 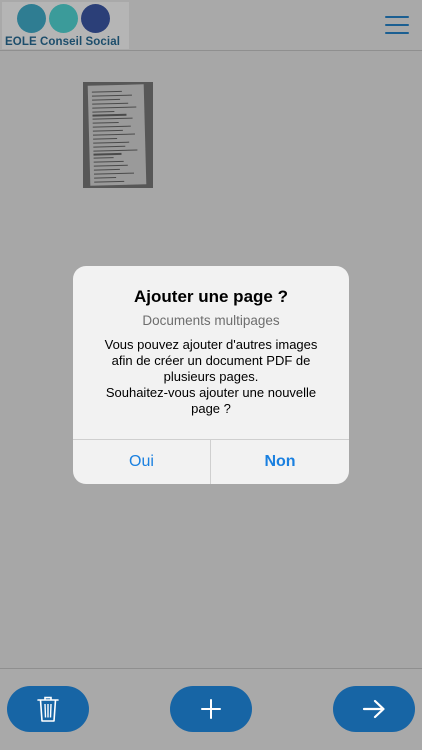 What do you see at coordinates (211, 344) in the screenshot?
I see `dialog-message-line: Vous pouvez ajouter d'autres images` at bounding box center [211, 344].